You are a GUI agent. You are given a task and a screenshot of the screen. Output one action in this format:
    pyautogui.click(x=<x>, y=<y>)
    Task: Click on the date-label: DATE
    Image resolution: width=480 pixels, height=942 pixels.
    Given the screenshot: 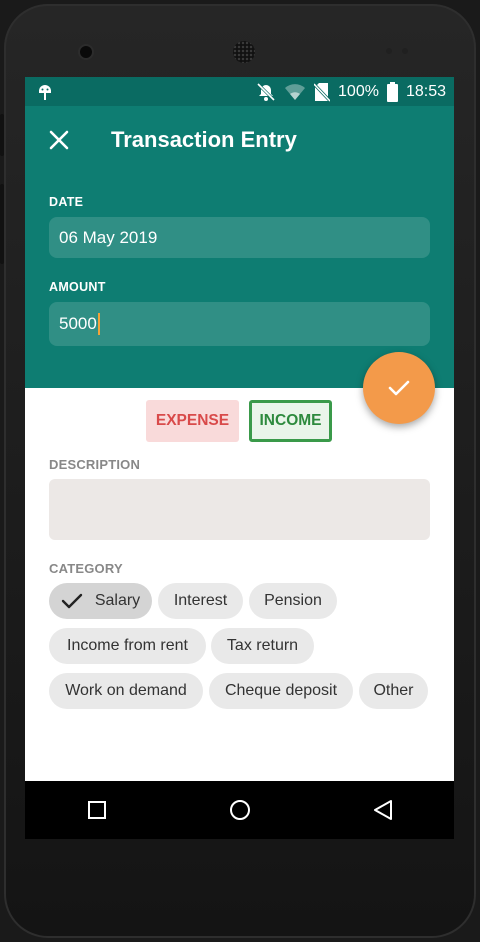 What is the action you would take?
    pyautogui.click(x=66, y=202)
    